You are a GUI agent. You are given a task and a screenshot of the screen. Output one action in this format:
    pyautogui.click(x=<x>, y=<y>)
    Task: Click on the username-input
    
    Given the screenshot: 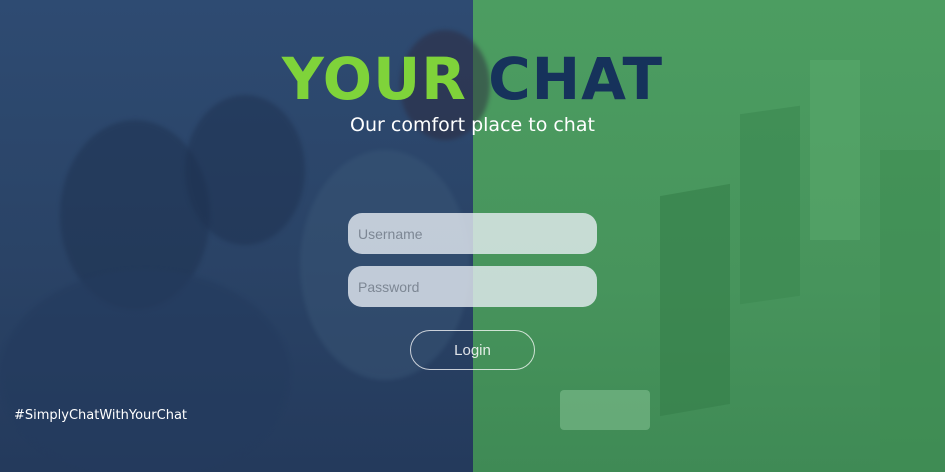 What is the action you would take?
    pyautogui.click(x=472, y=233)
    